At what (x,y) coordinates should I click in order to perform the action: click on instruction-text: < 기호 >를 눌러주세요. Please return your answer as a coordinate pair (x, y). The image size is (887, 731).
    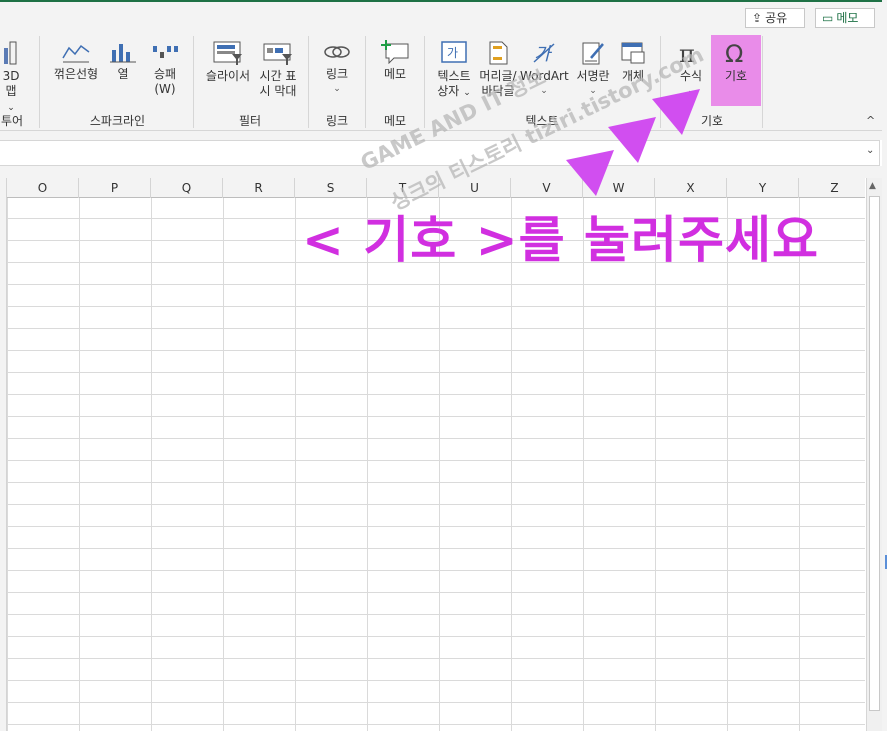
    Looking at the image, I should click on (561, 240).